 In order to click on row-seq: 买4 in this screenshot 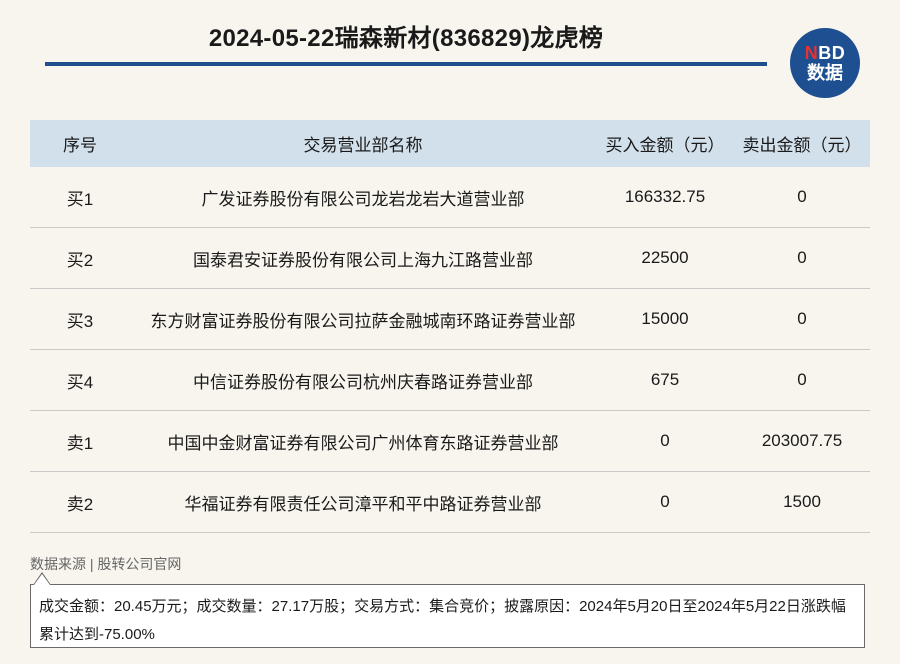, I will do `click(80, 380)`.